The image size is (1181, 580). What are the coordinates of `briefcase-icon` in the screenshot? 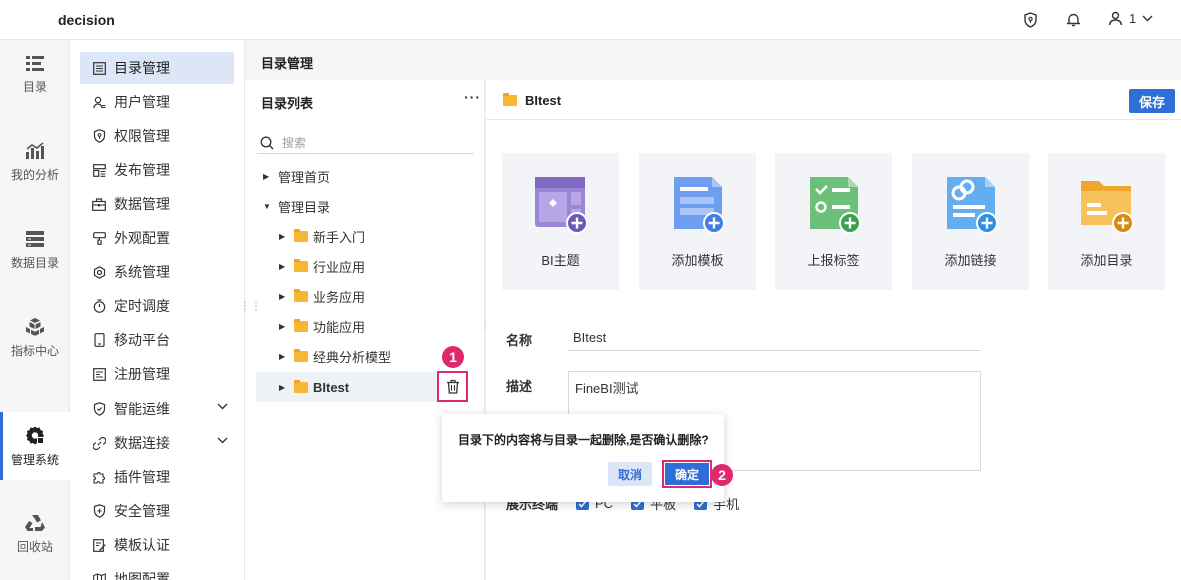 It's located at (99, 204).